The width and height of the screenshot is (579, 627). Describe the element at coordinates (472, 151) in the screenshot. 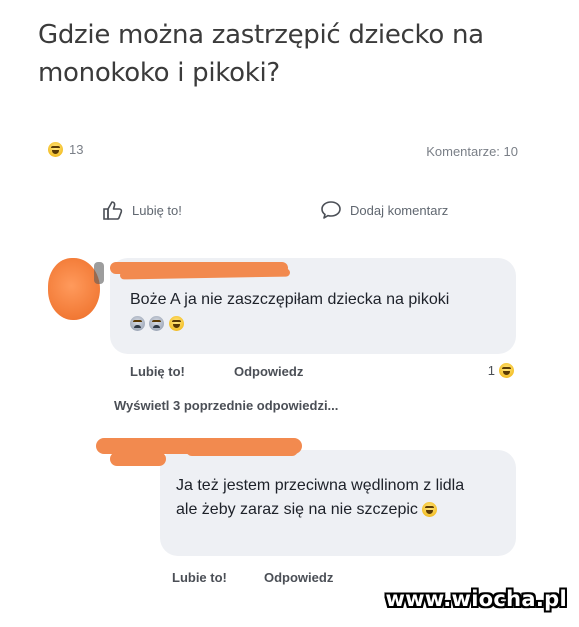

I see `comments-count: Komentarze: 10` at that location.